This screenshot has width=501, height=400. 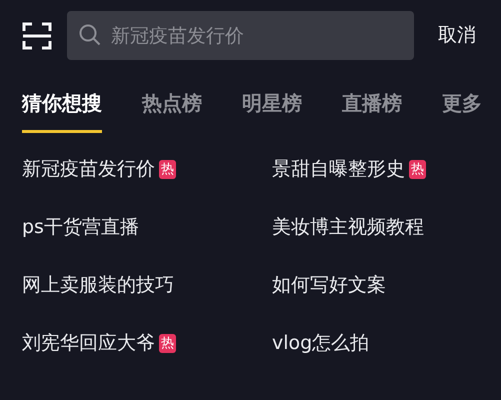 I want to click on suggestion-link: vlog怎么拍, so click(x=321, y=343).